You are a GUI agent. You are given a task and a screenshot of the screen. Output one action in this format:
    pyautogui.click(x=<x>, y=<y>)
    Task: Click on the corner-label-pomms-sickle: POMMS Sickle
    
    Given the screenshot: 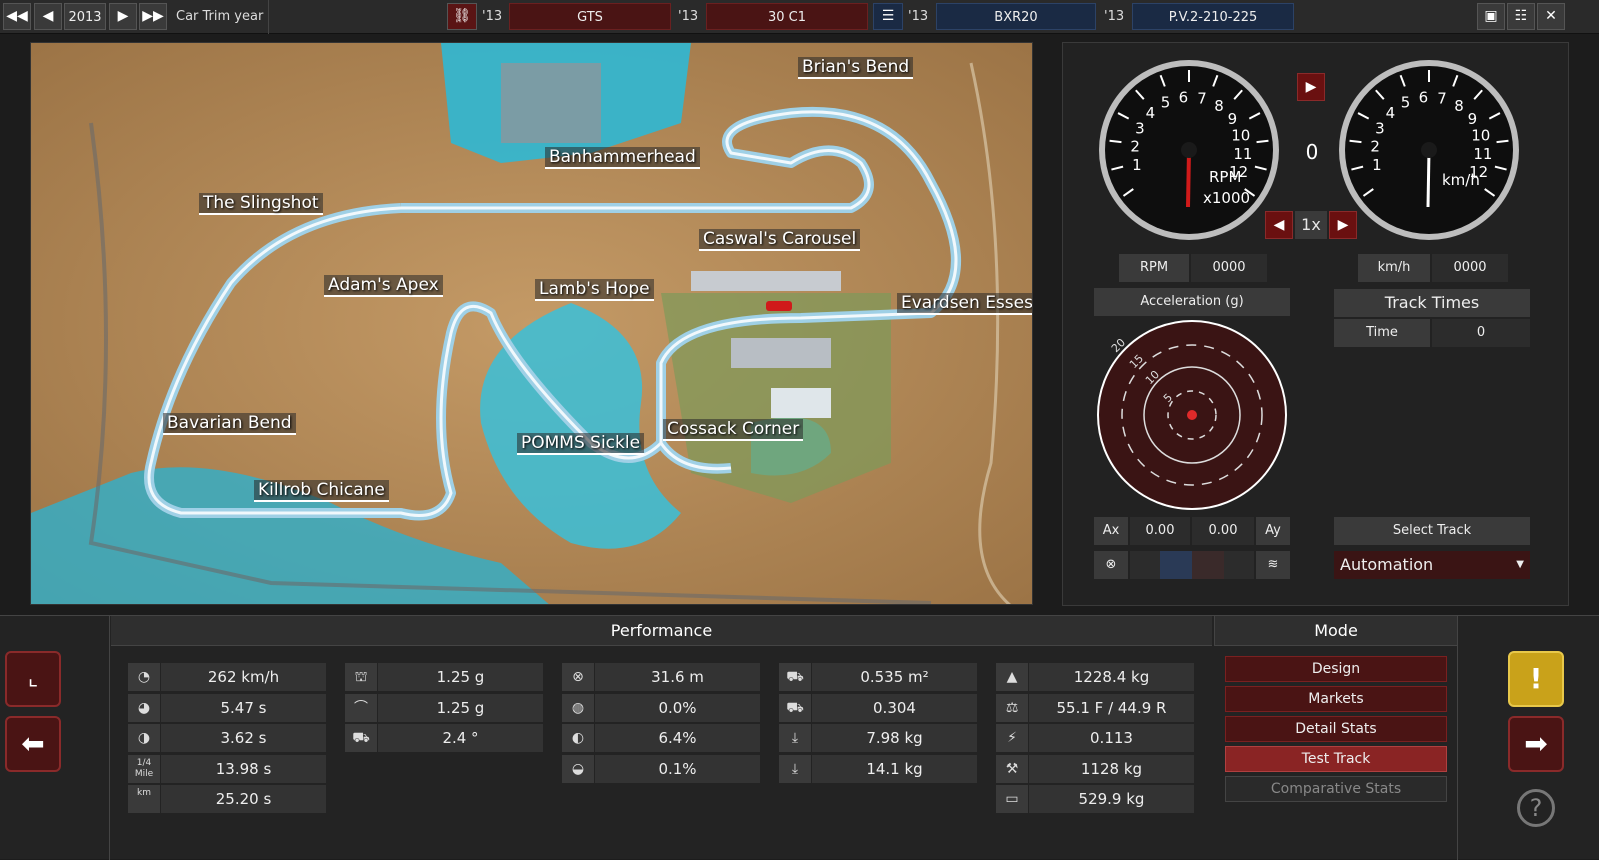 What is the action you would take?
    pyautogui.click(x=581, y=444)
    